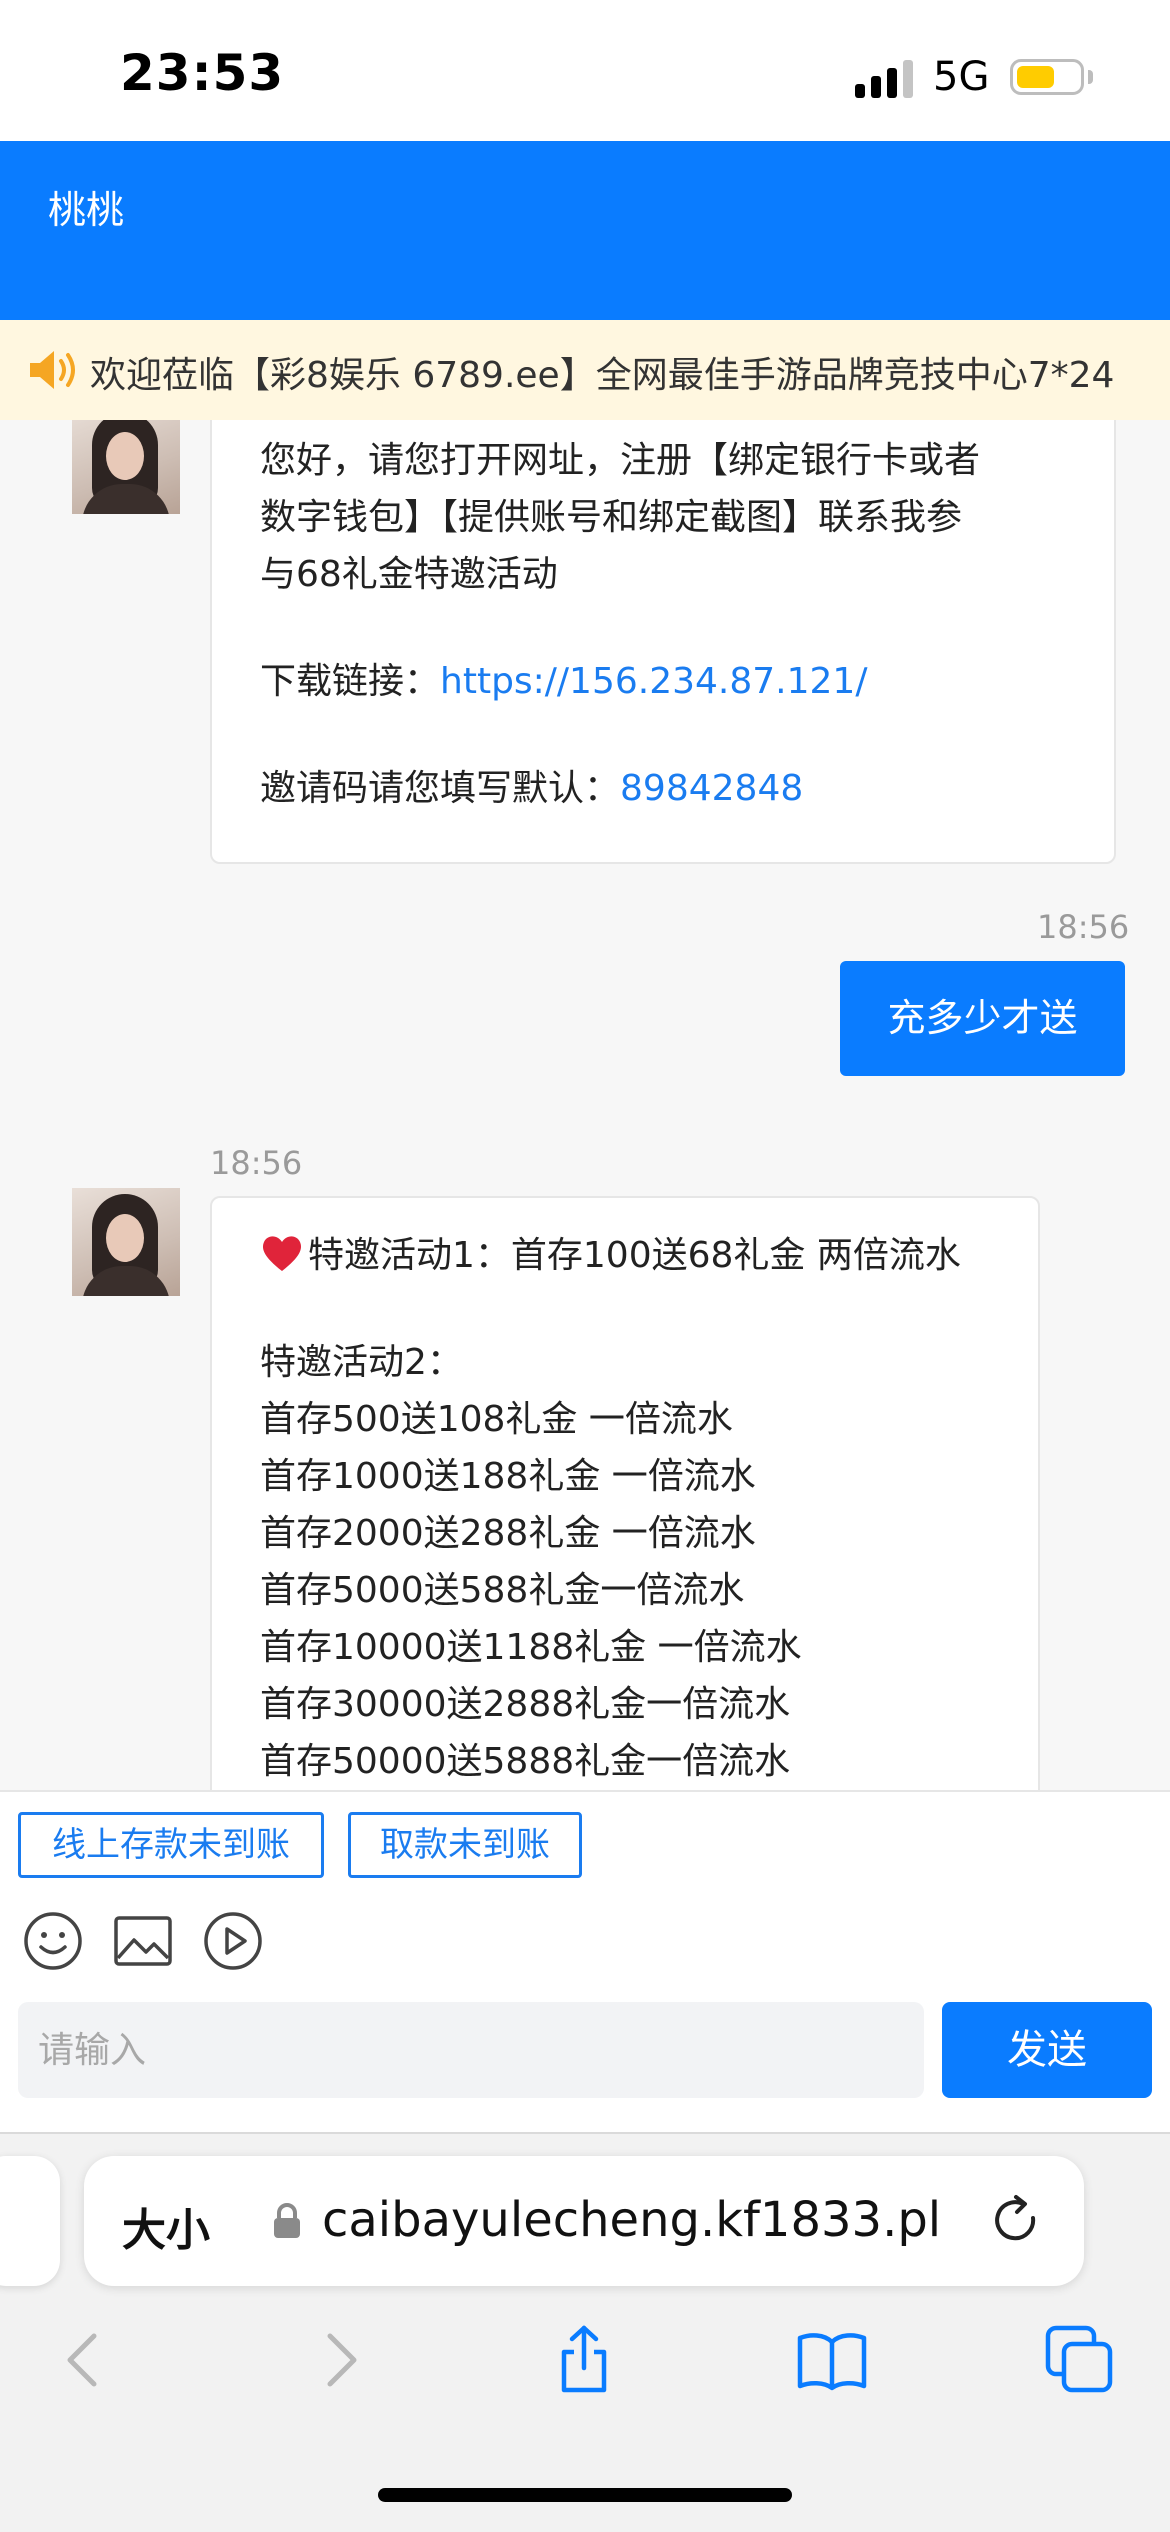 The image size is (1170, 2532). Describe the element at coordinates (585, 1961) in the screenshot. I see `input-panel: 线上存款未到账 取款未到账 发送` at that location.